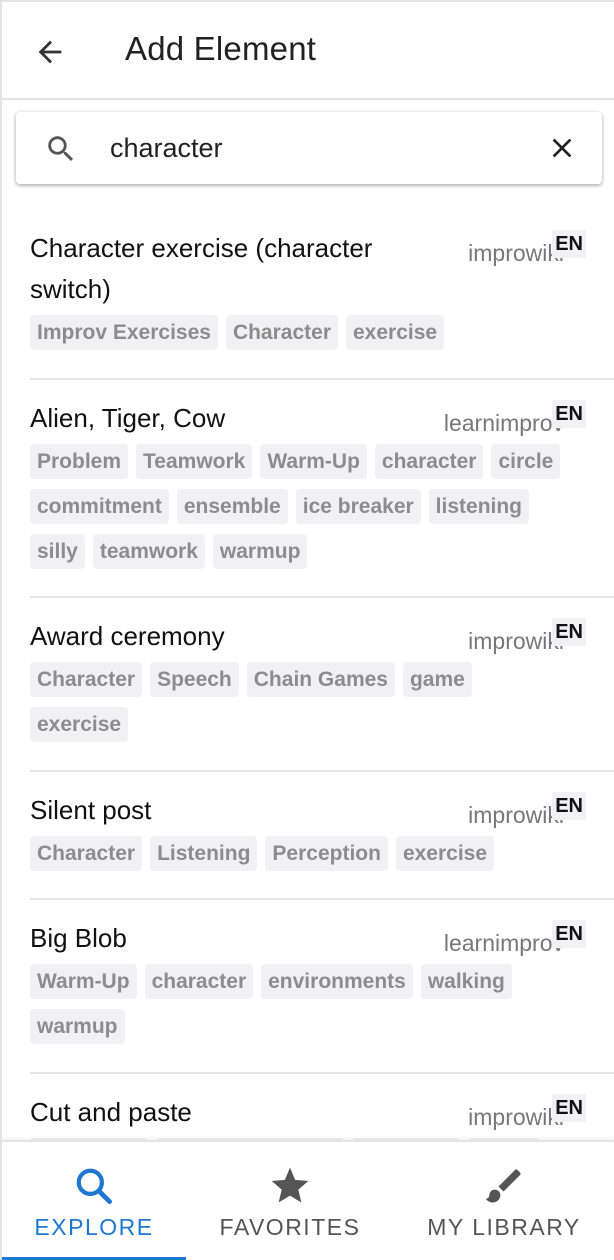 This screenshot has width=614, height=1260. Describe the element at coordinates (479, 506) in the screenshot. I see `tag: listening` at that location.